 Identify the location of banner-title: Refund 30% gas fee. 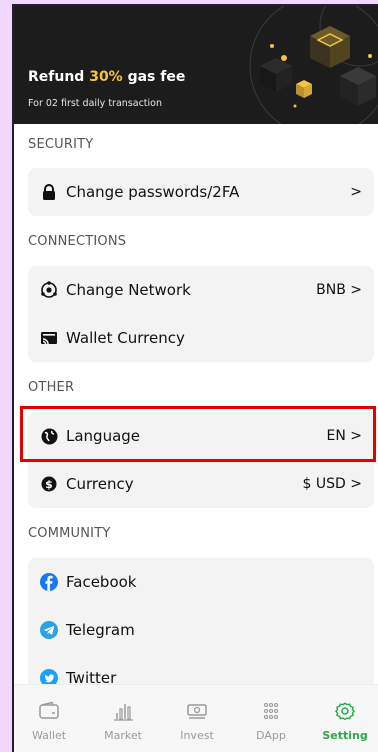
(106, 77).